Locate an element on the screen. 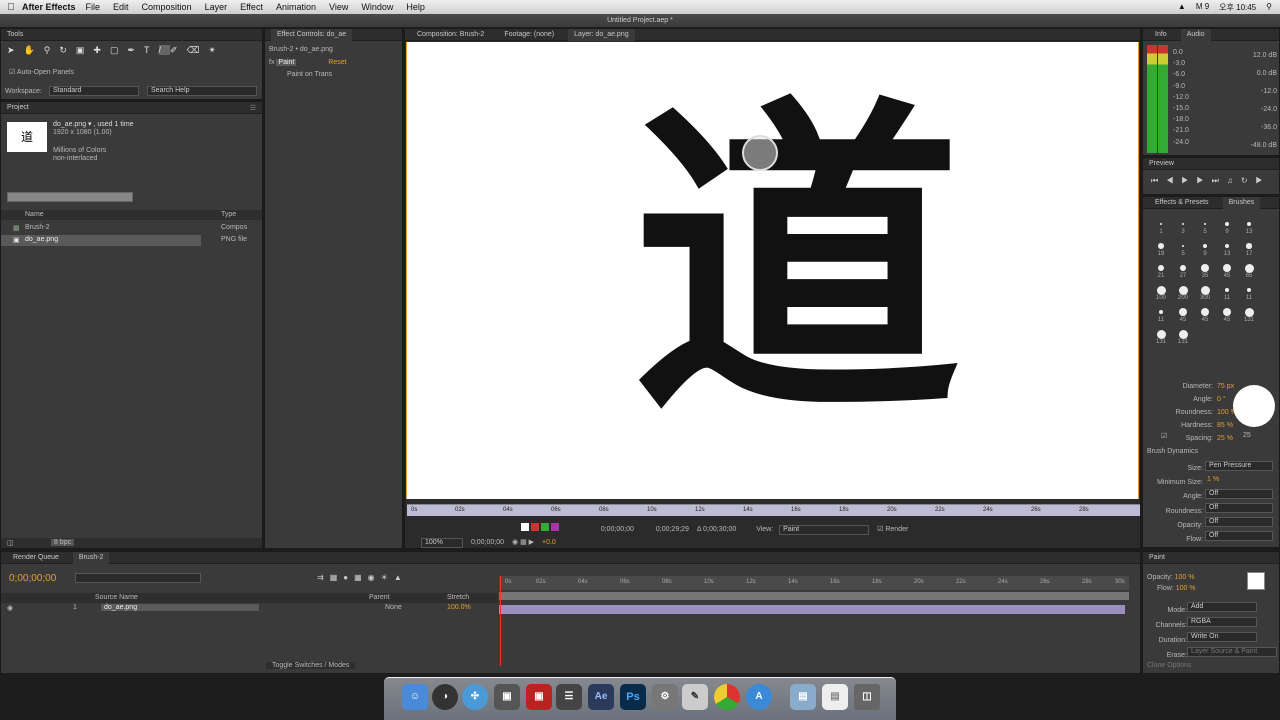  app-store-icon: A is located at coordinates (759, 697).